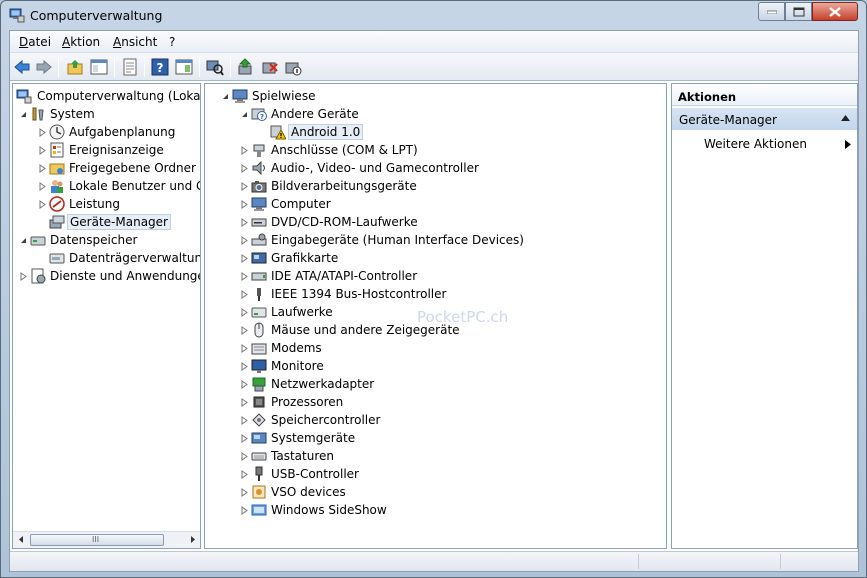  Describe the element at coordinates (359, 294) in the screenshot. I see `device-category-label: IEEE 1394 Bus-Hostcontroller` at that location.